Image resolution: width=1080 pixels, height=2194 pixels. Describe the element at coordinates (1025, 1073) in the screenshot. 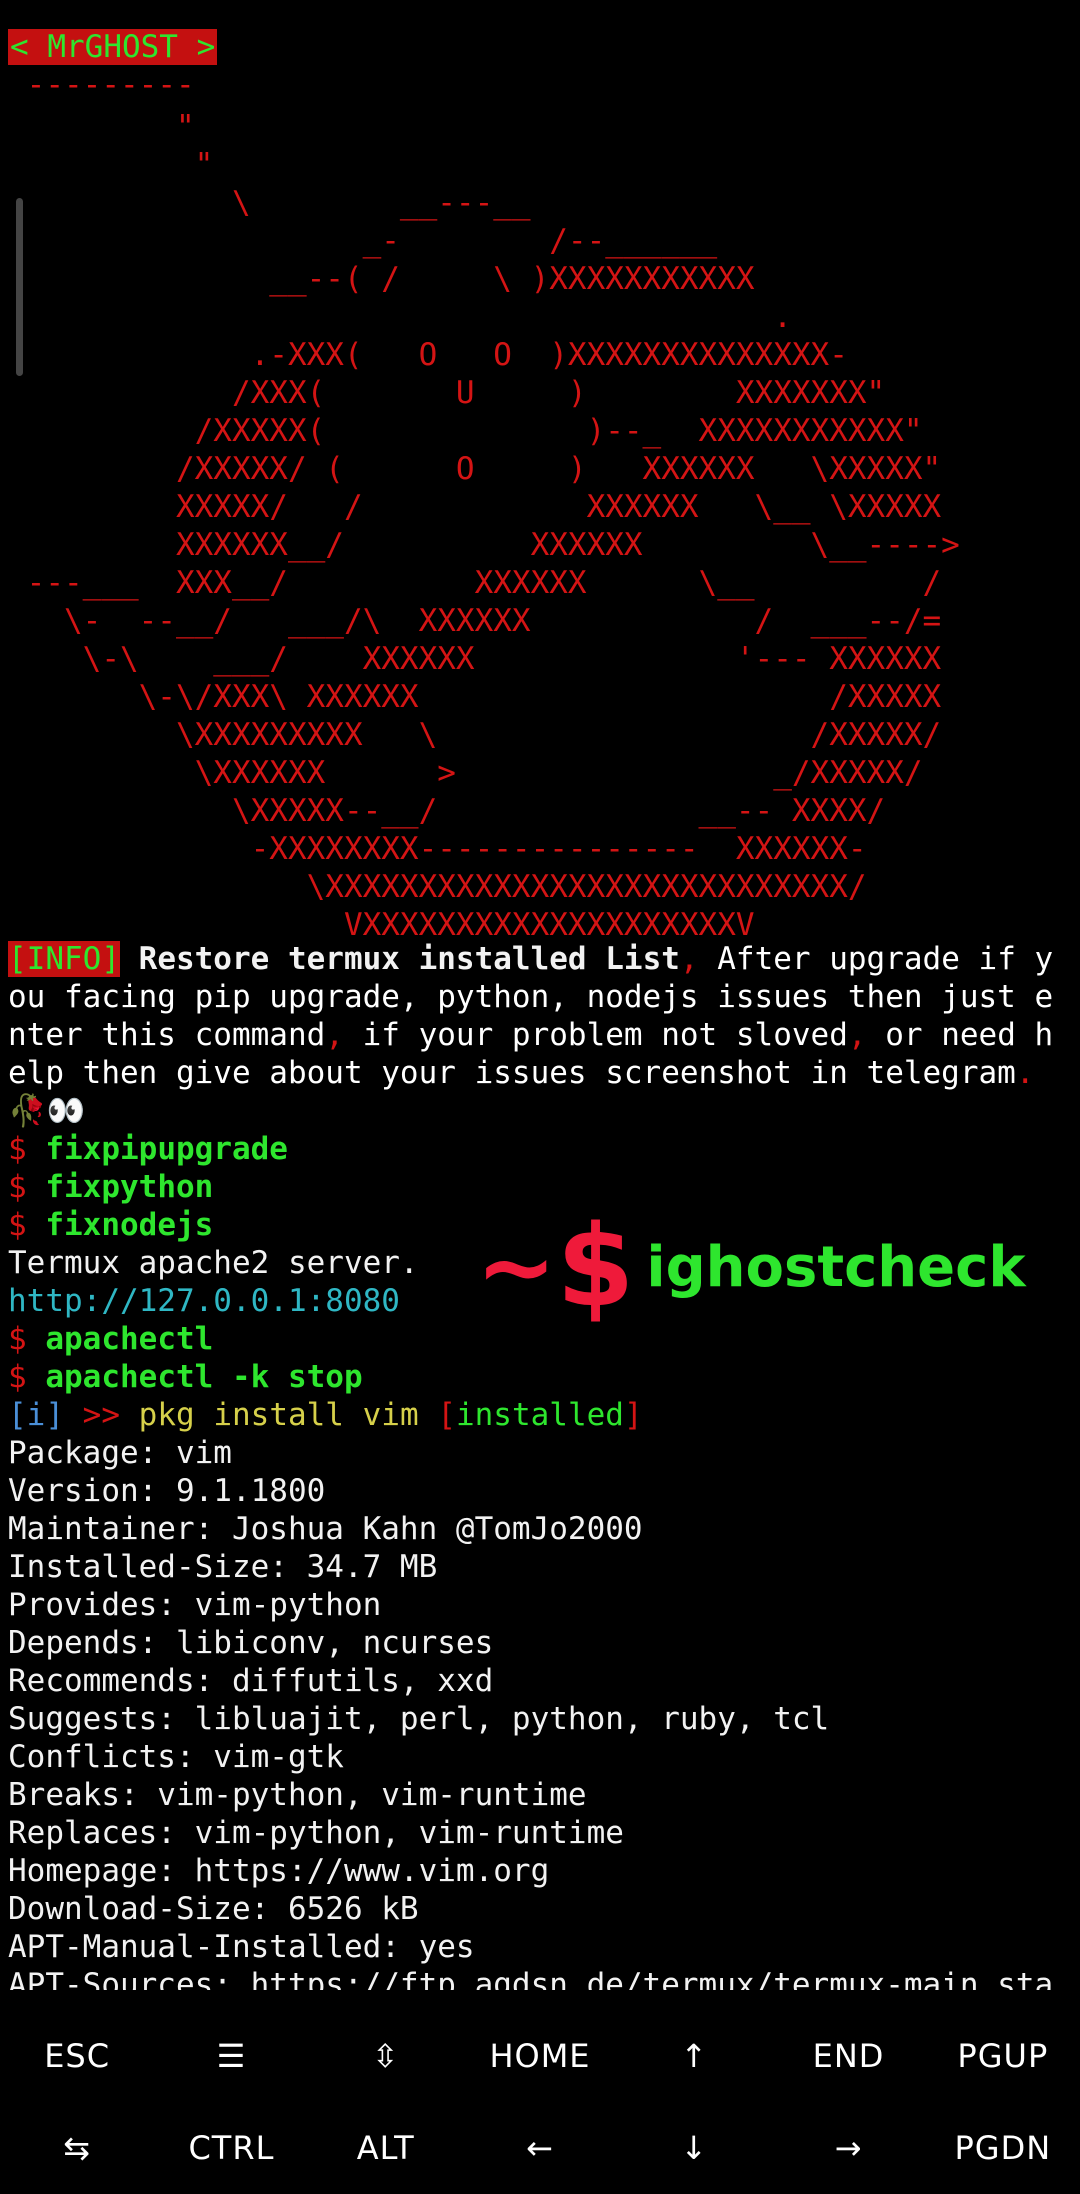

I see `info-period: .` at that location.